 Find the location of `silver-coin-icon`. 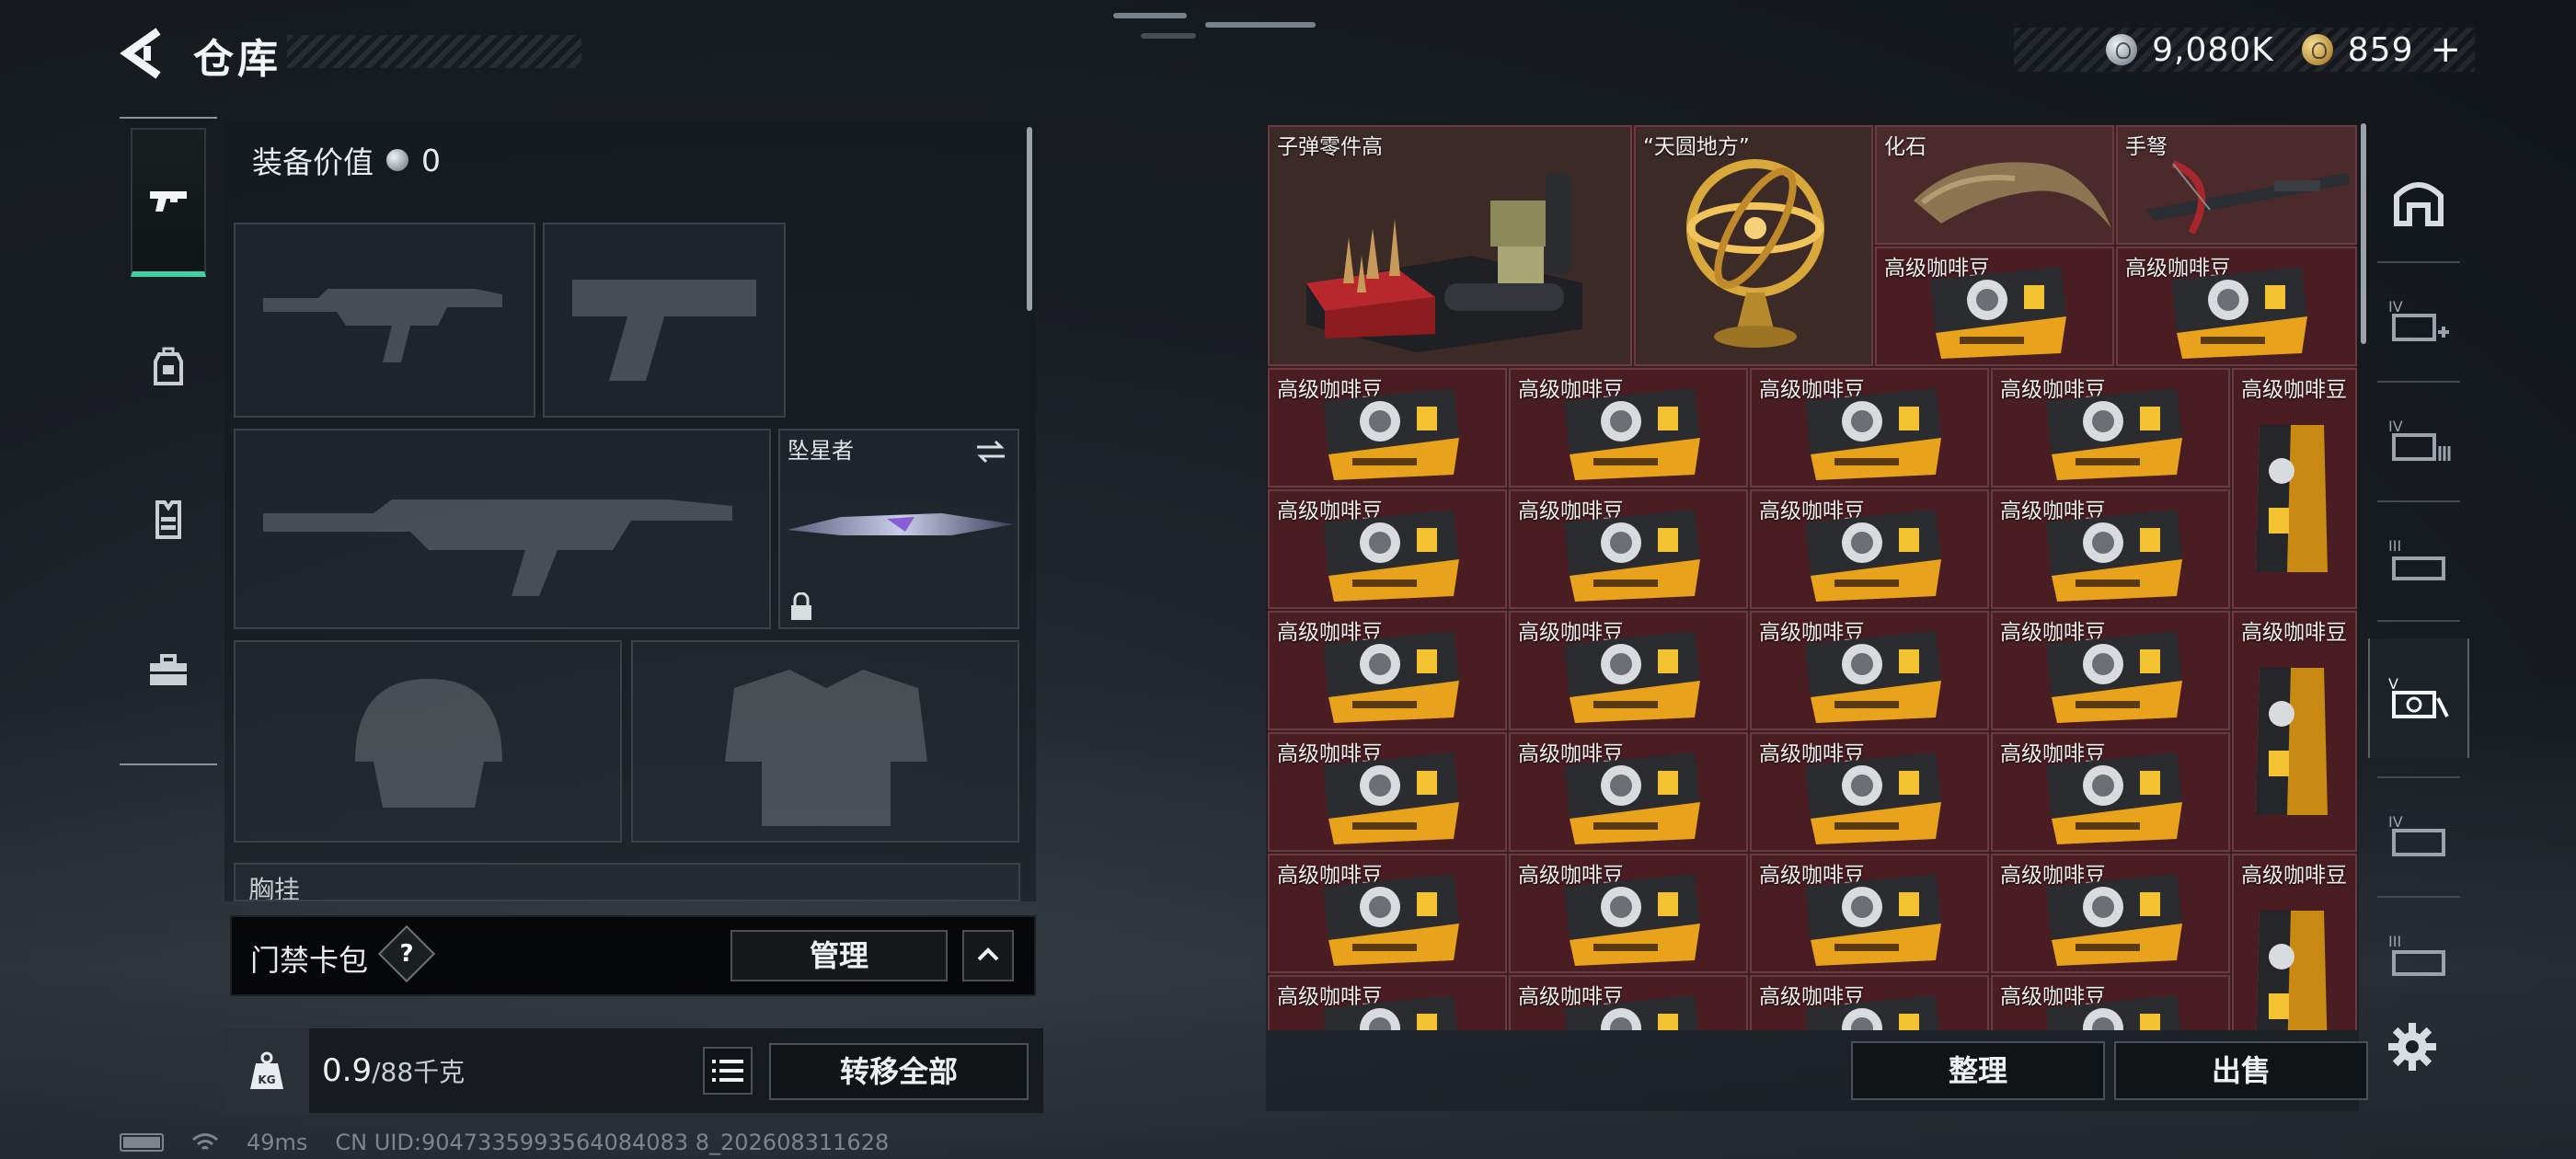

silver-coin-icon is located at coordinates (2122, 49).